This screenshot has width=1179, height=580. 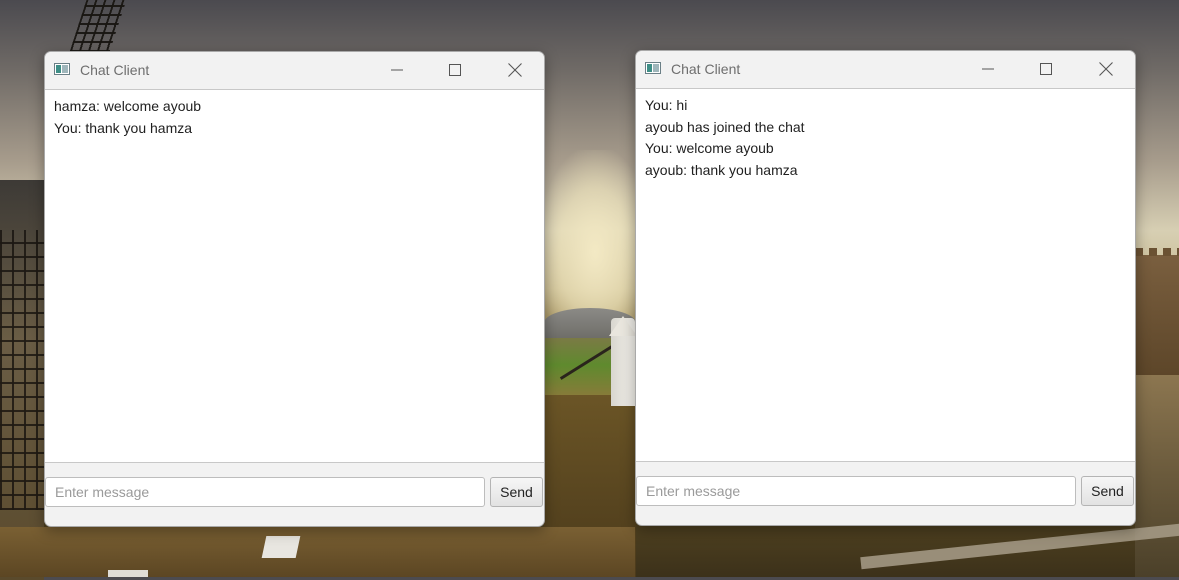 What do you see at coordinates (1157, 252) in the screenshot?
I see `wallpaper-castle-battlement` at bounding box center [1157, 252].